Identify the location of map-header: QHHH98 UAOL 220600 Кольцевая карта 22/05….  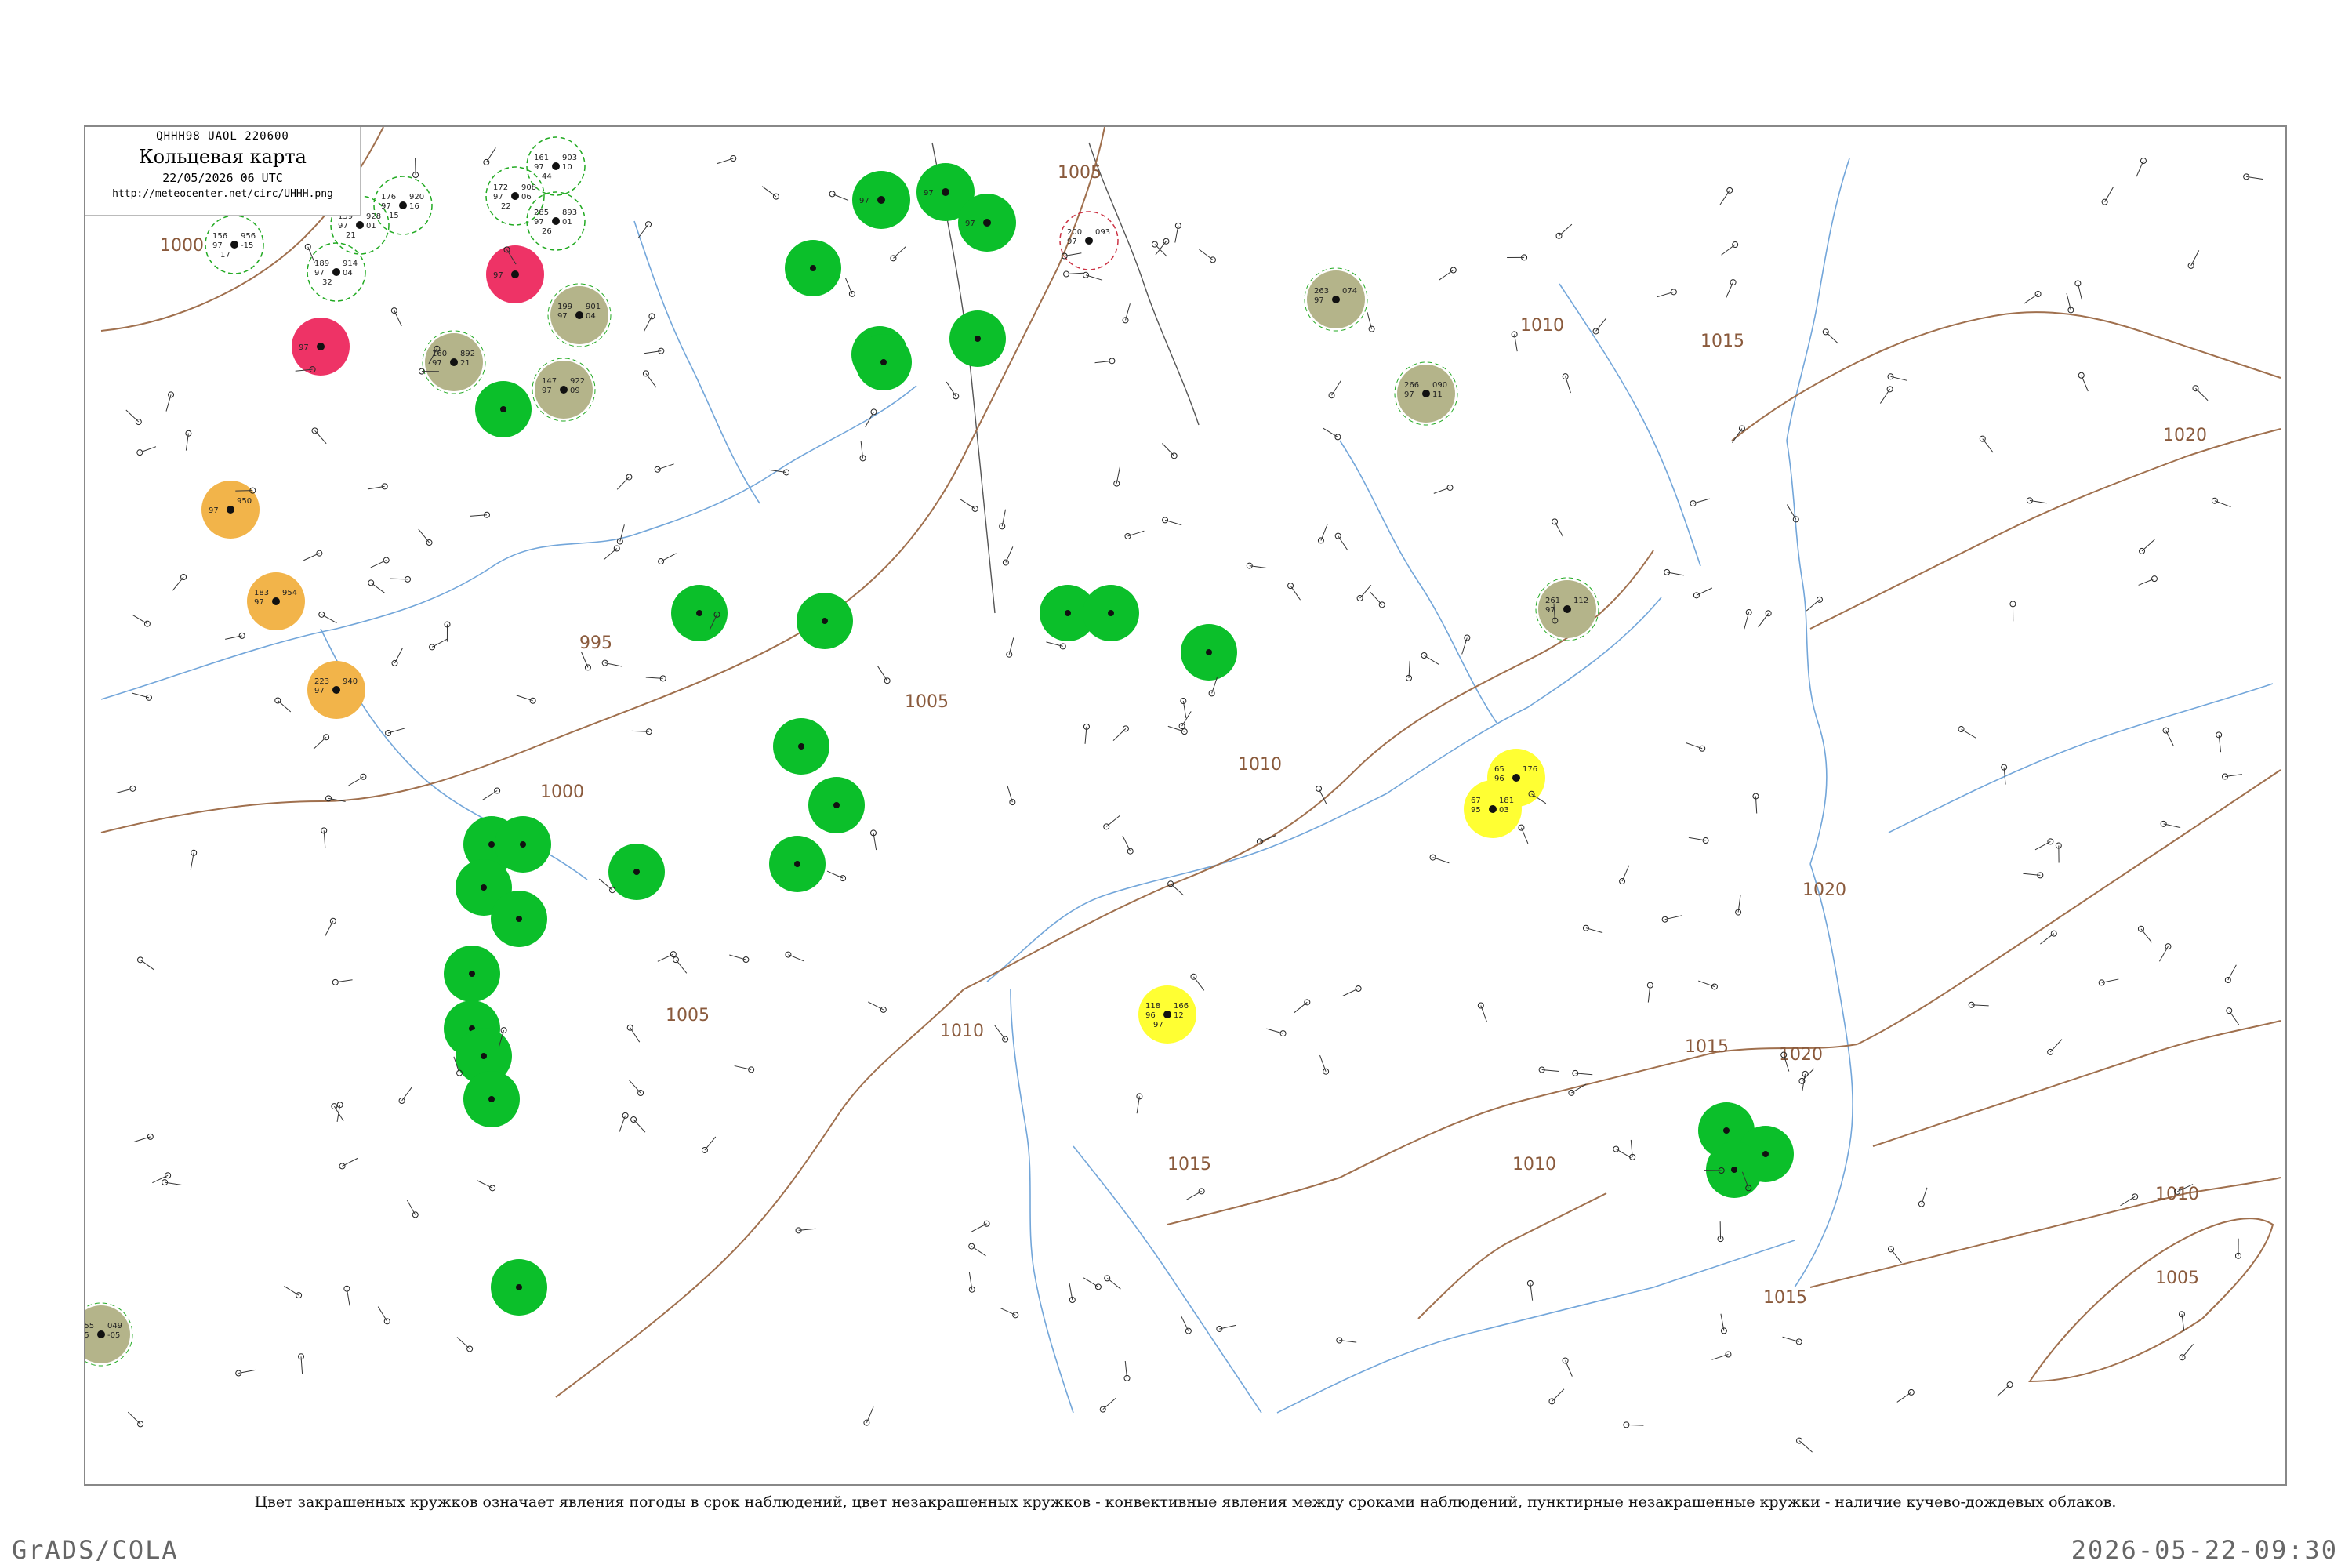
(223, 171).